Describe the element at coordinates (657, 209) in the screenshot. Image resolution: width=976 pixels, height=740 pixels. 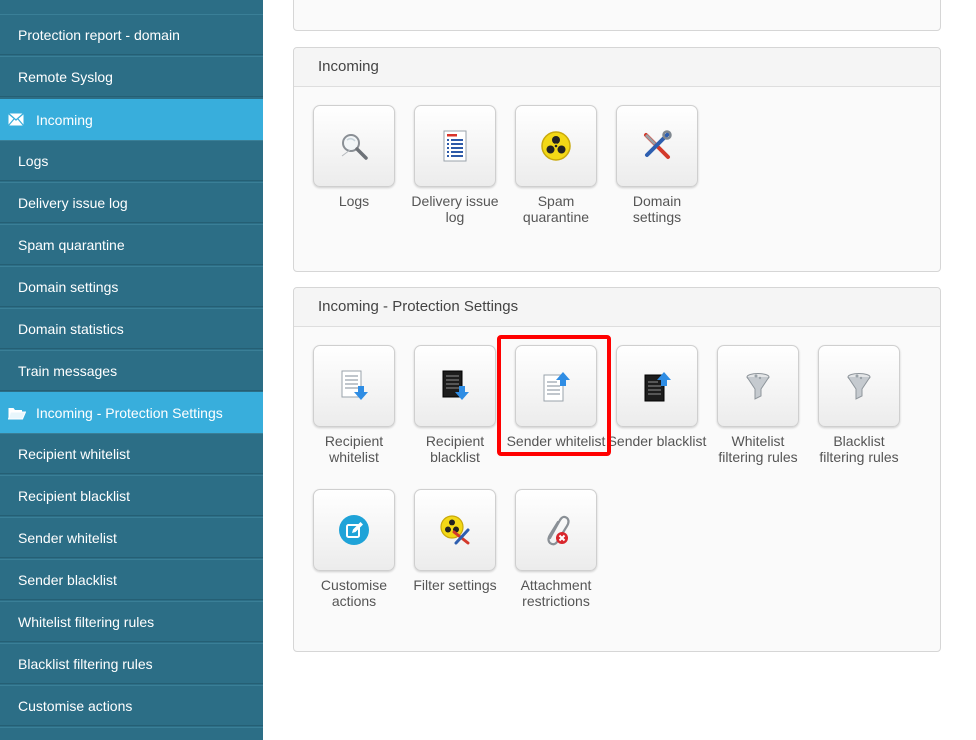
I see `tile-label: Domain settings` at that location.